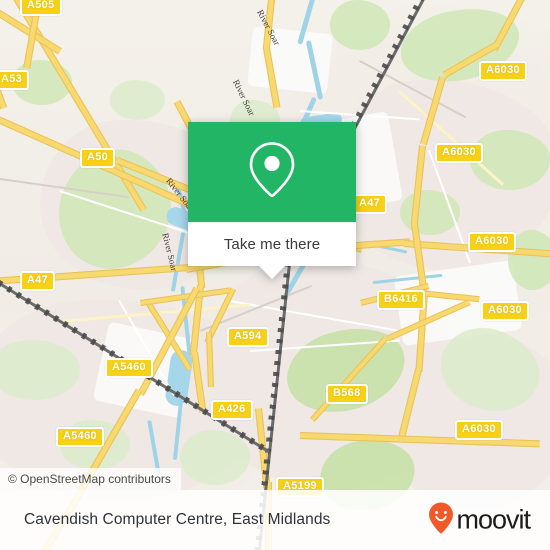  I want to click on popup-icon-panel, so click(272, 172).